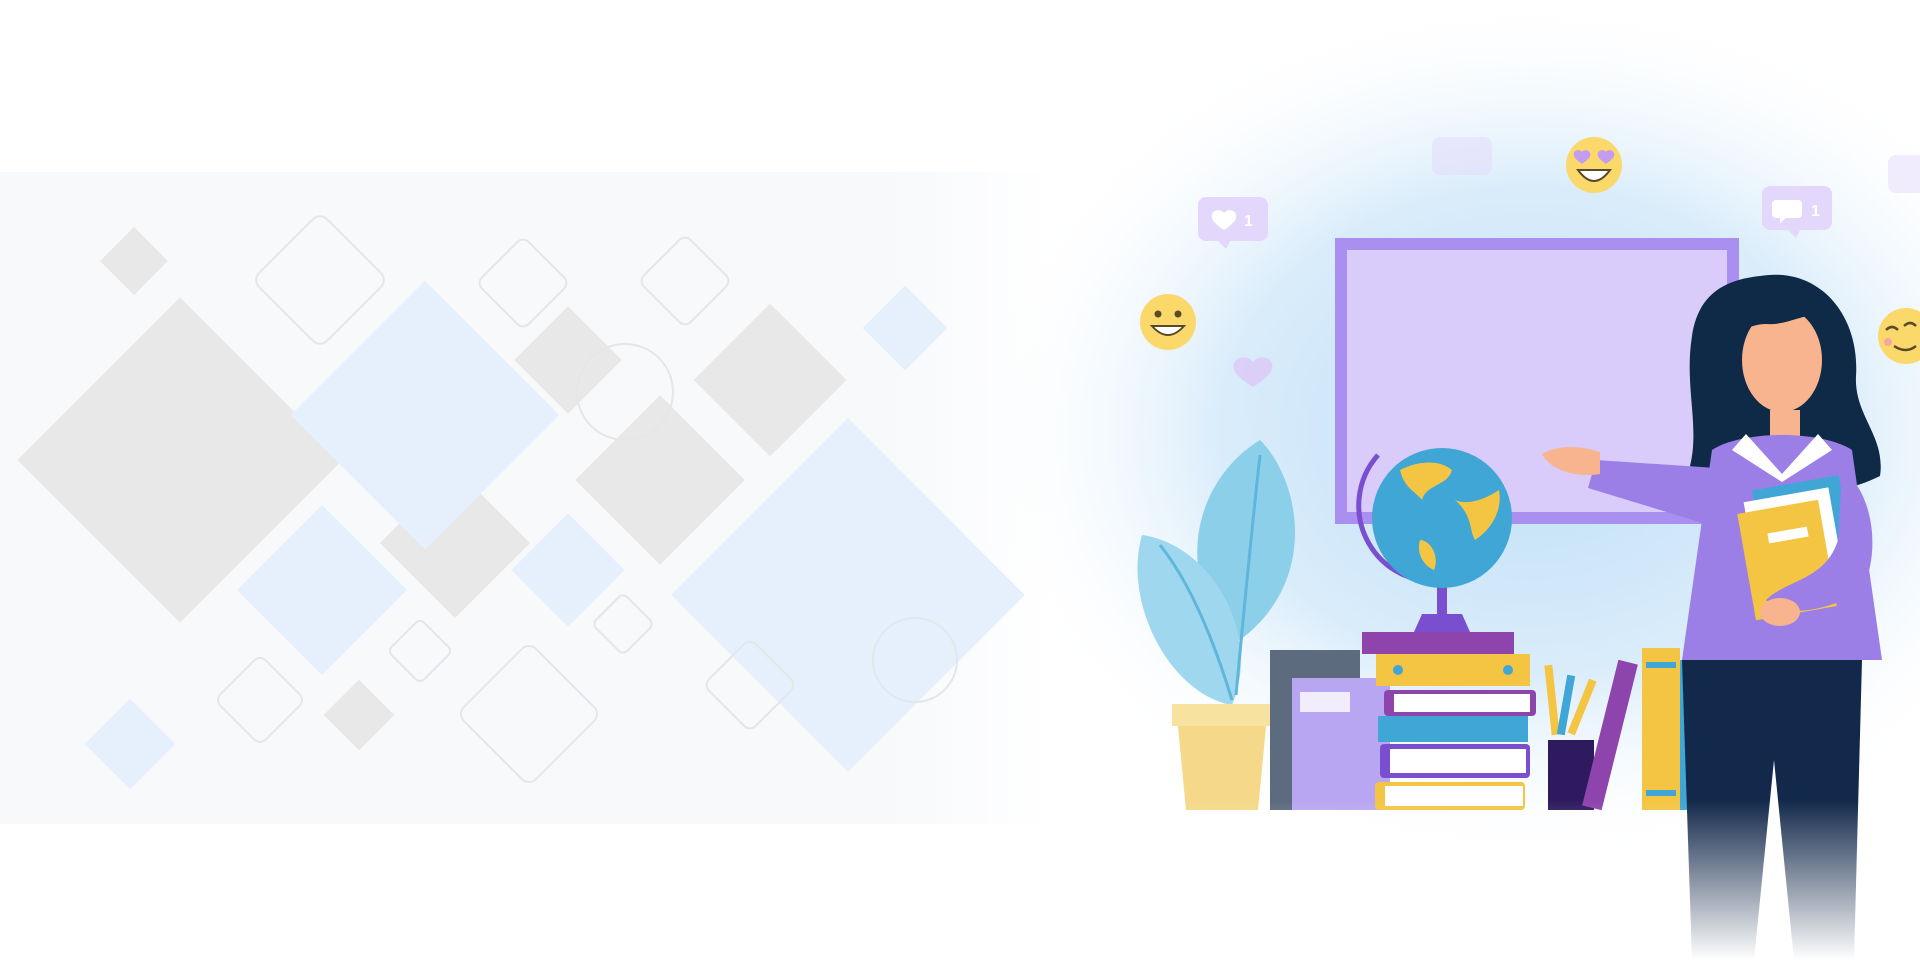 This screenshot has height=960, width=1920. What do you see at coordinates (1815, 211) in the screenshot?
I see `comment-count: 1` at bounding box center [1815, 211].